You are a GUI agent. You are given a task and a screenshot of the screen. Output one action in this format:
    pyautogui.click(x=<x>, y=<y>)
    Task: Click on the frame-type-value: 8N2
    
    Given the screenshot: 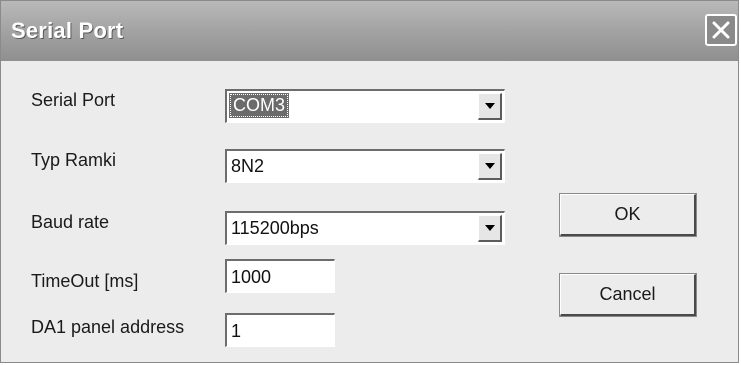 What is the action you would take?
    pyautogui.click(x=248, y=166)
    